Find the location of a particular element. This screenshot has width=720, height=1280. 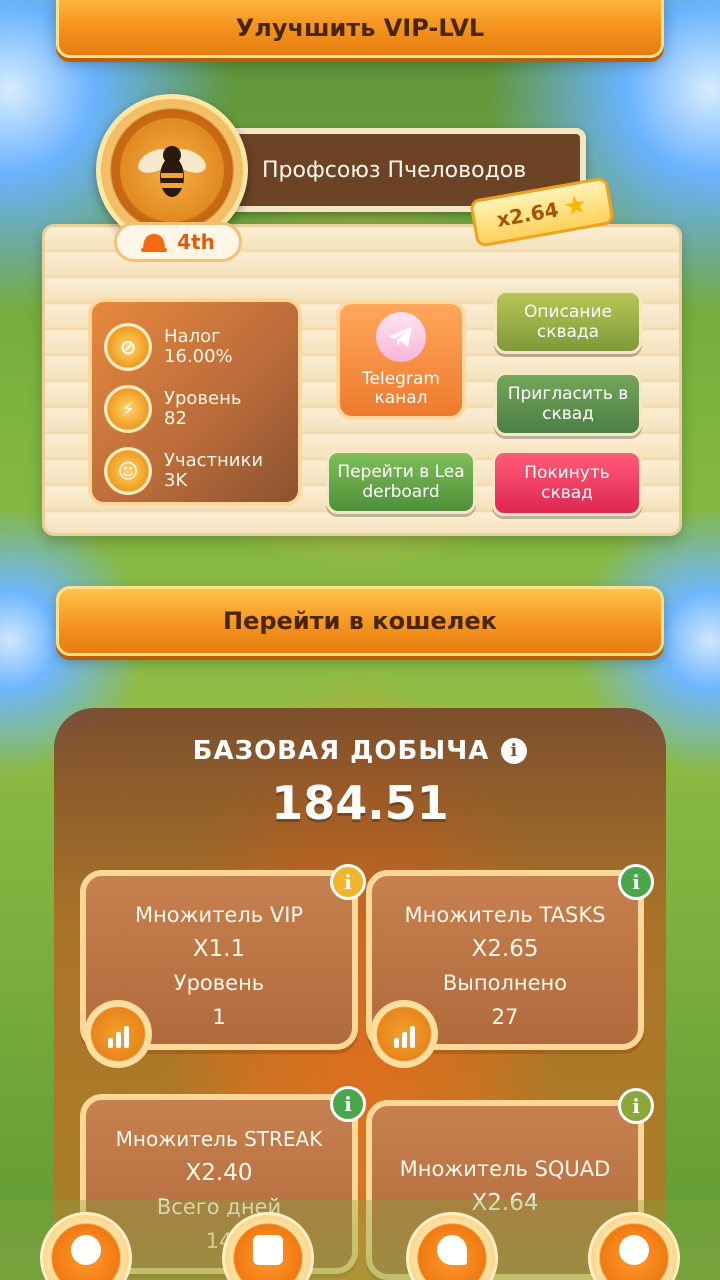

tasks-done-label: Выполнено is located at coordinates (505, 983).